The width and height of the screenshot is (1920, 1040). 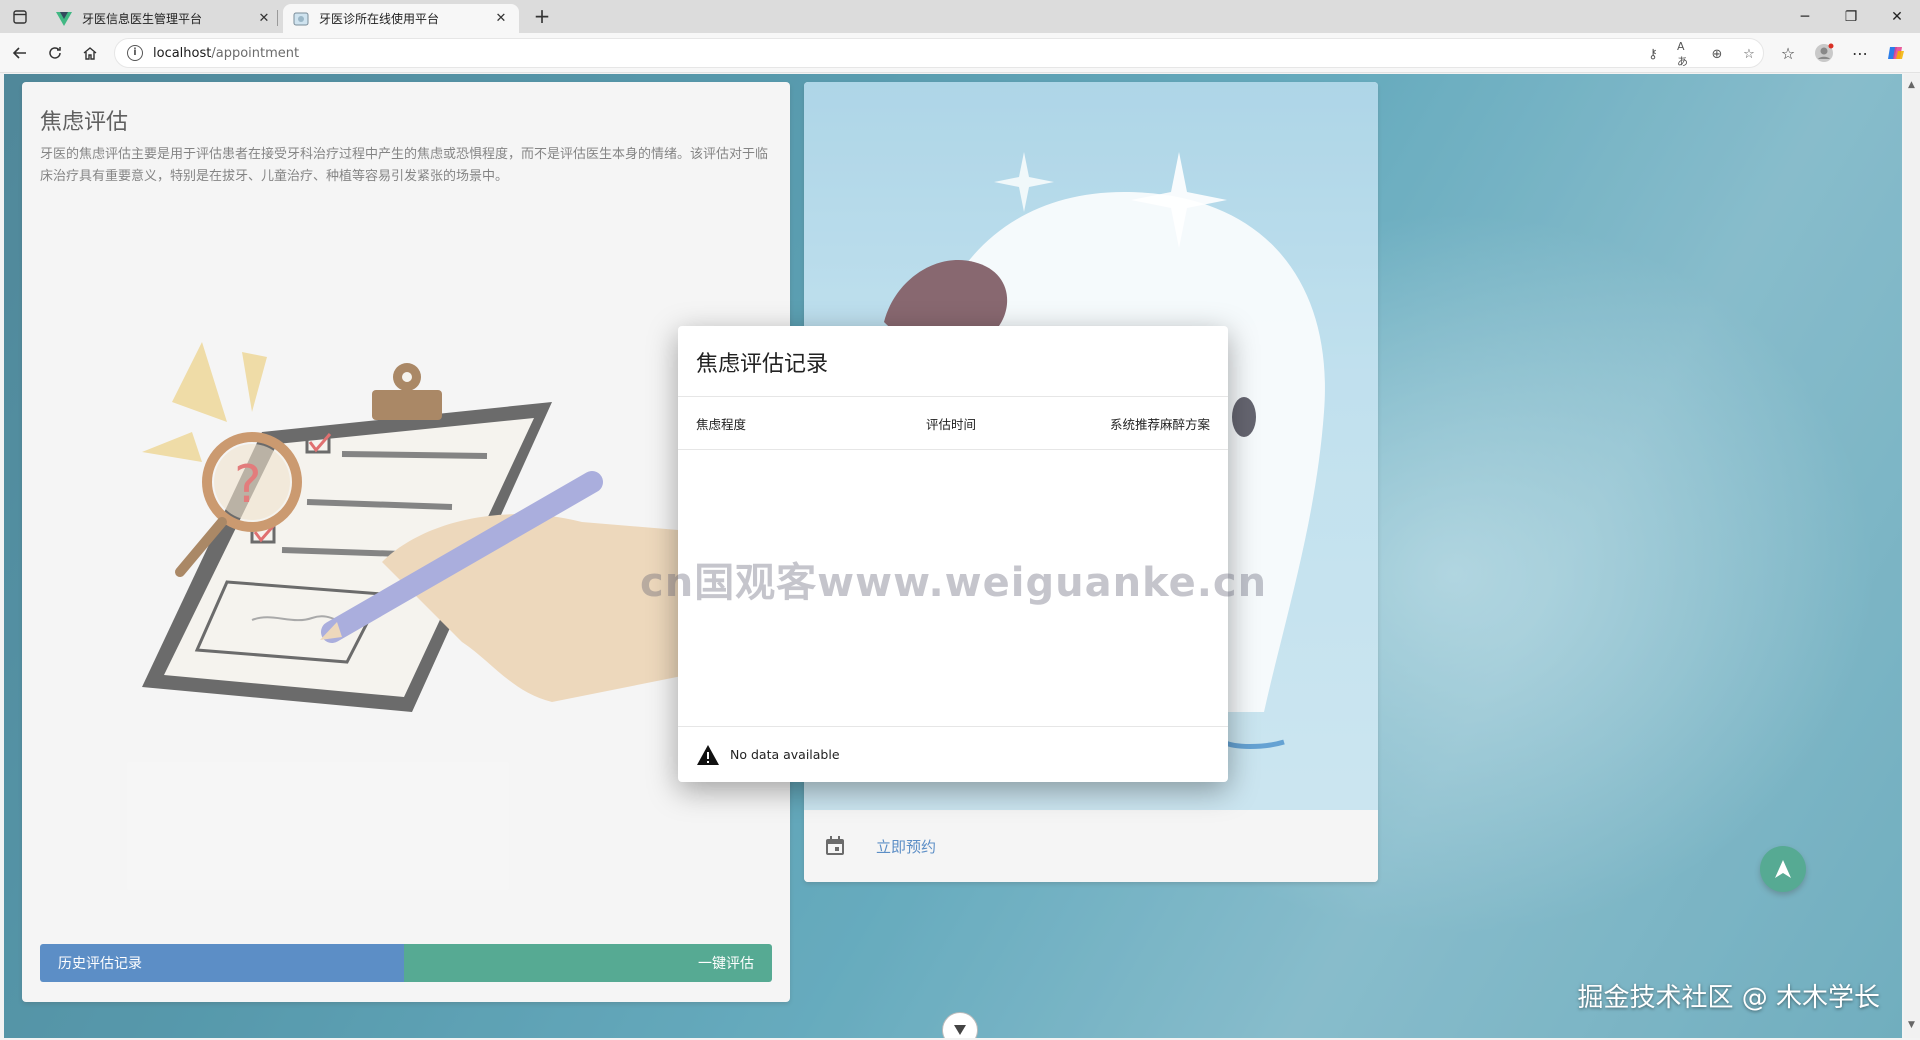 What do you see at coordinates (1749, 54) in the screenshot?
I see `favorite-star-icon: ☆` at bounding box center [1749, 54].